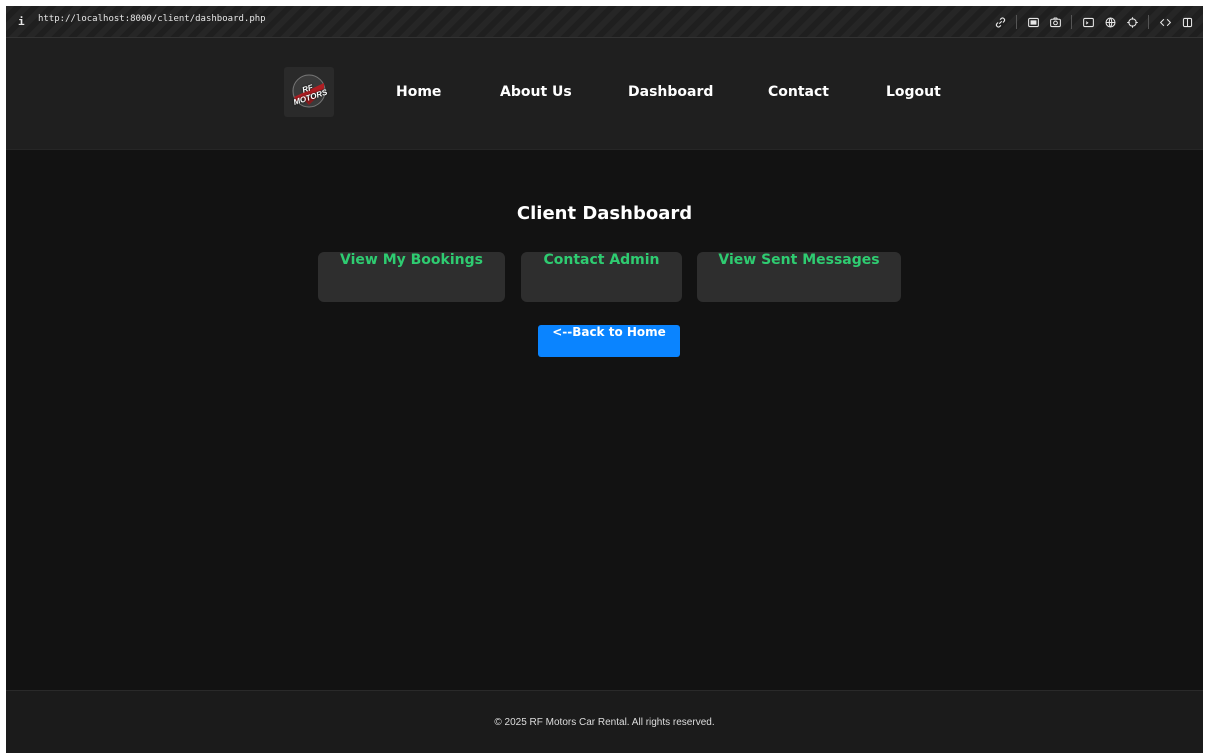 The width and height of the screenshot is (1209, 753). Describe the element at coordinates (1165, 22) in the screenshot. I see `code-icon` at that location.